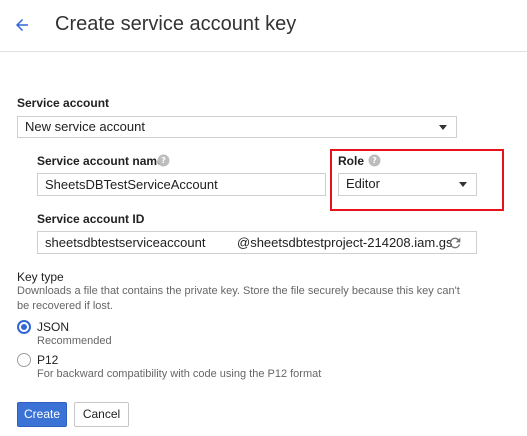 The image size is (527, 436). I want to click on service-account-id-value: sheetsdbtestserviceaccount, so click(125, 242).